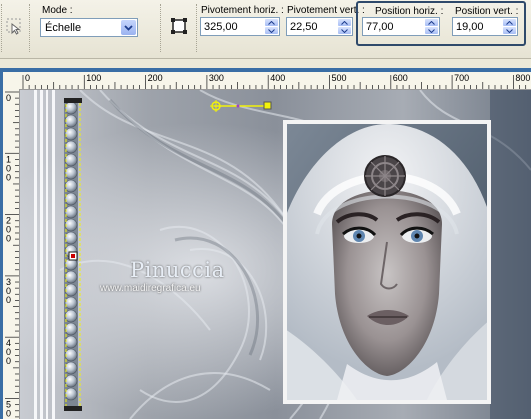 The height and width of the screenshot is (419, 531). Describe the element at coordinates (150, 288) in the screenshot. I see `watermark-url: www.maidiregrafica.eu` at that location.